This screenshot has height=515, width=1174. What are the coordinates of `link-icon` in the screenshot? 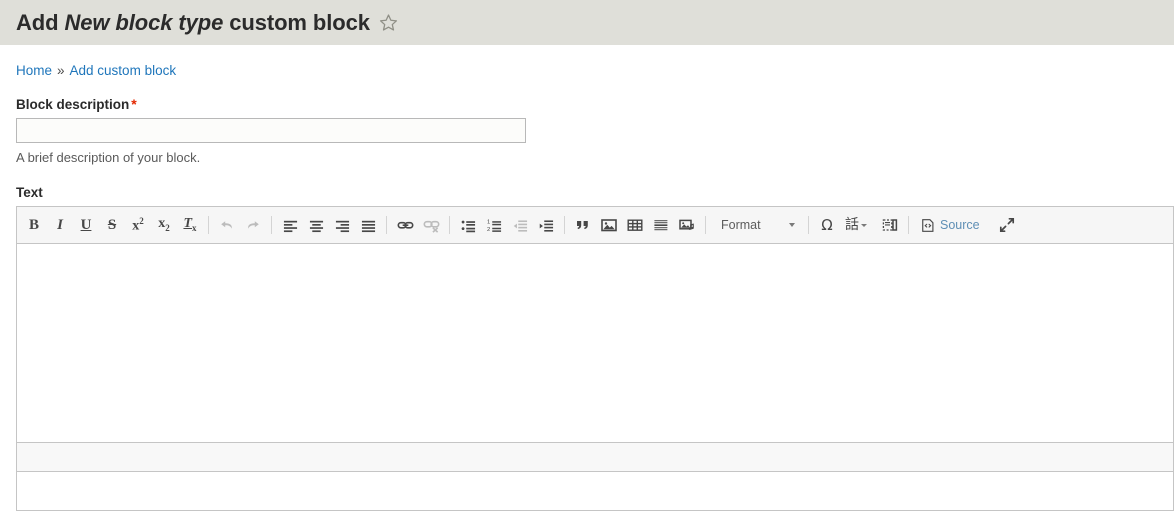 It's located at (405, 225).